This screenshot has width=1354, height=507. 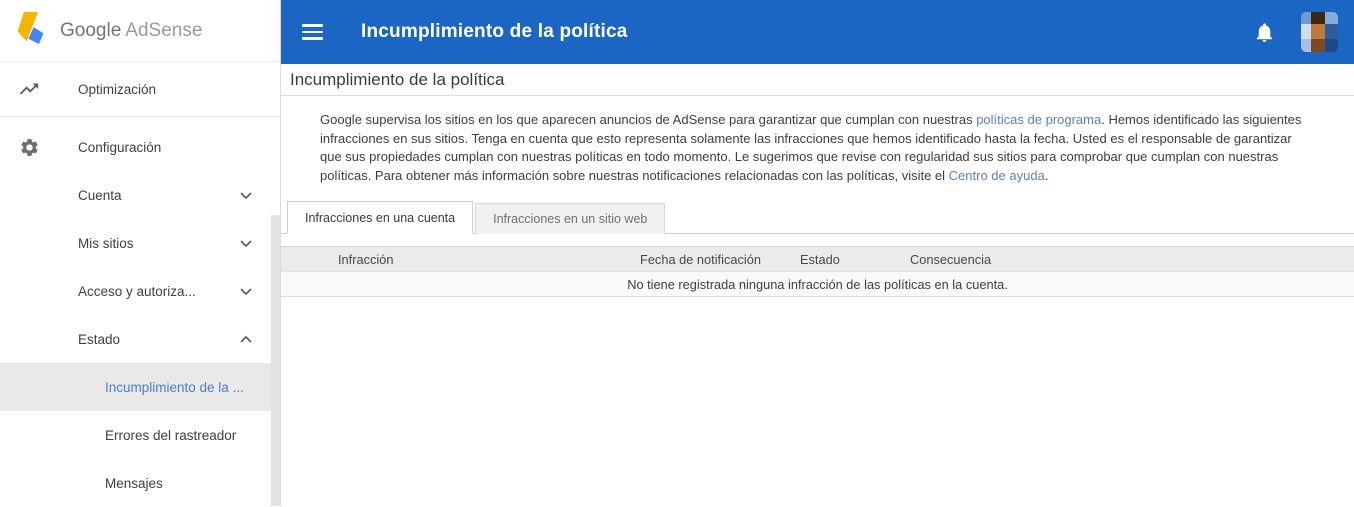 What do you see at coordinates (1265, 32) in the screenshot?
I see `bell-icon` at bounding box center [1265, 32].